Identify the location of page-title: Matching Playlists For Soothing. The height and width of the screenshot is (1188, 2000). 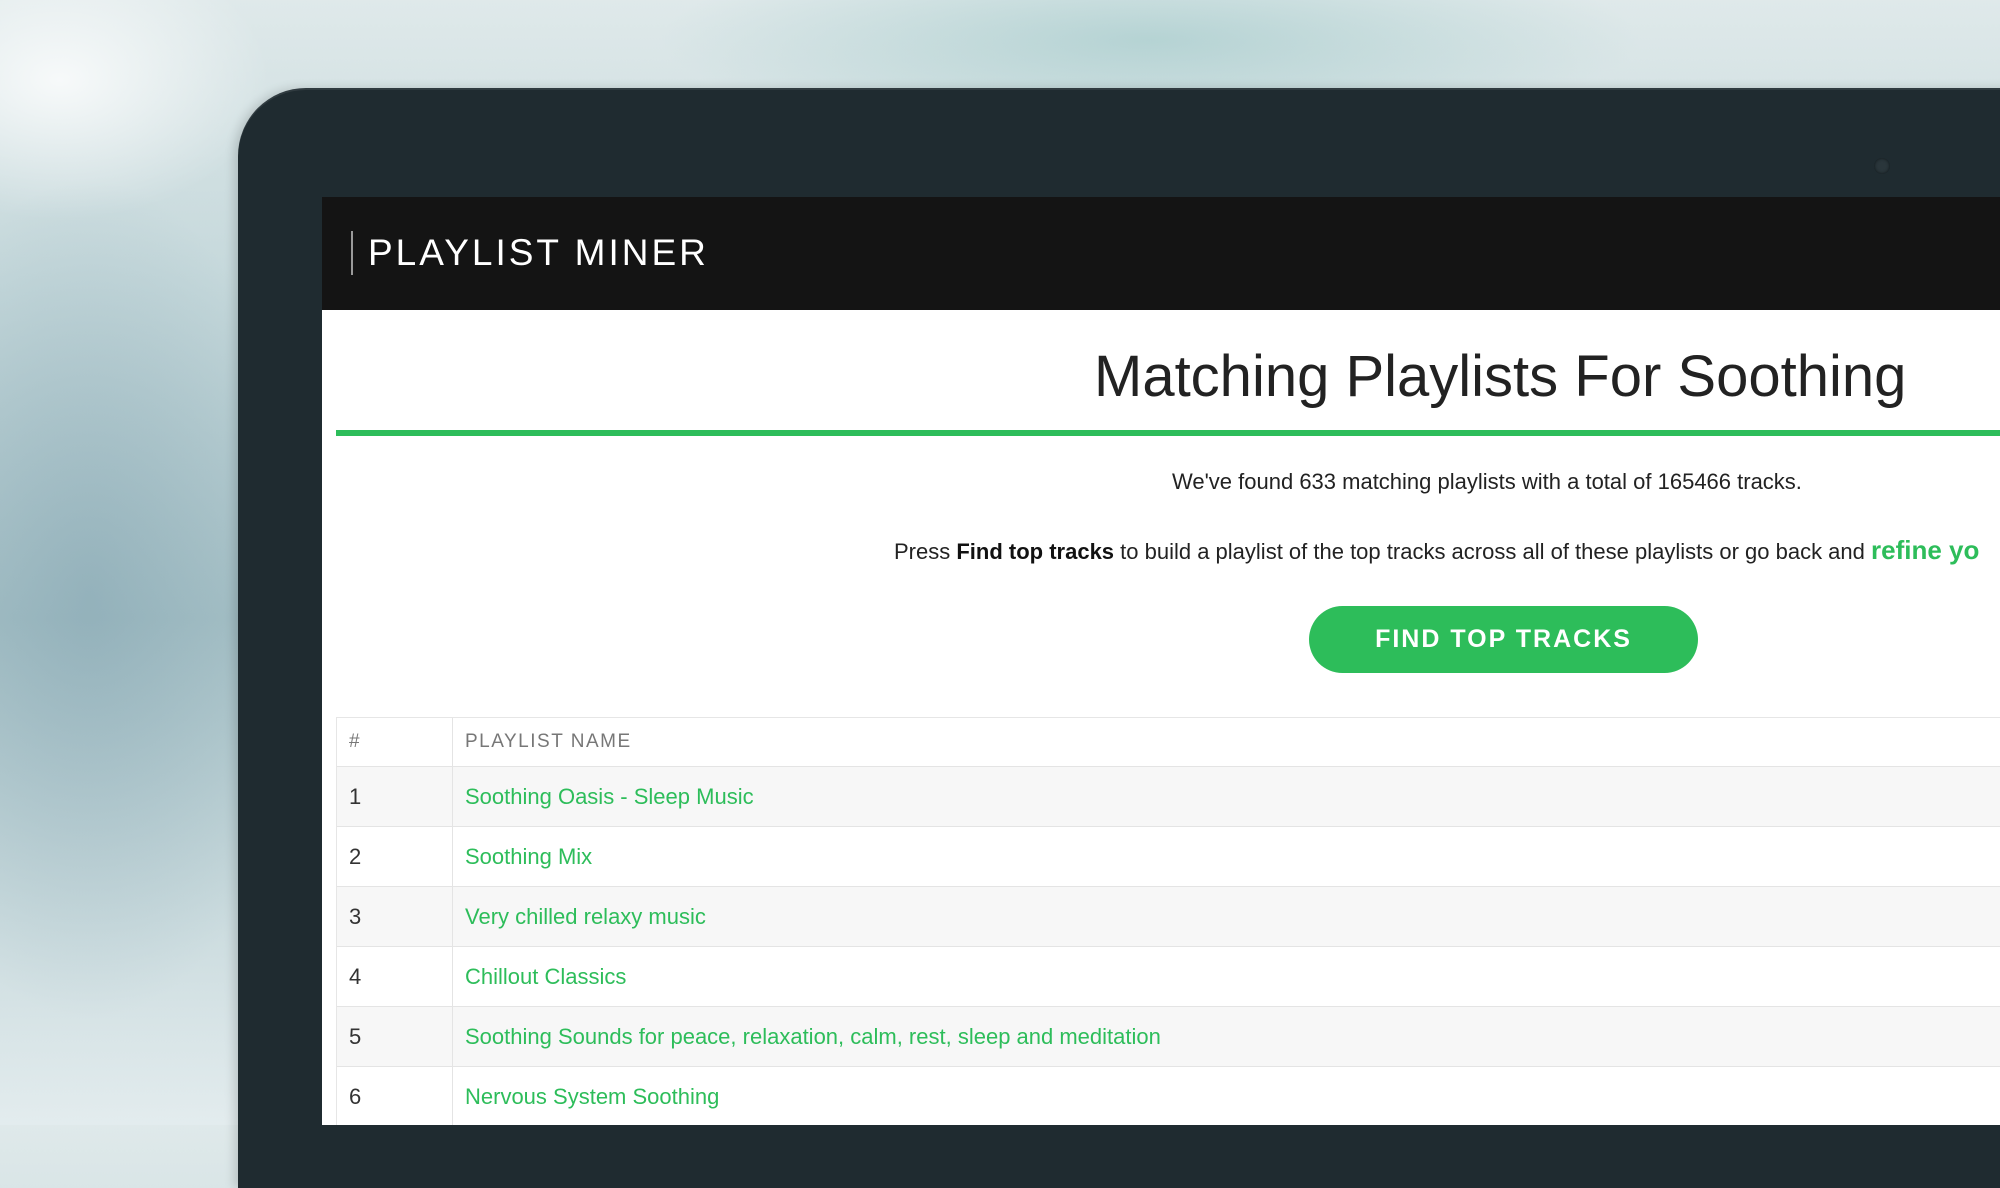
(1500, 376).